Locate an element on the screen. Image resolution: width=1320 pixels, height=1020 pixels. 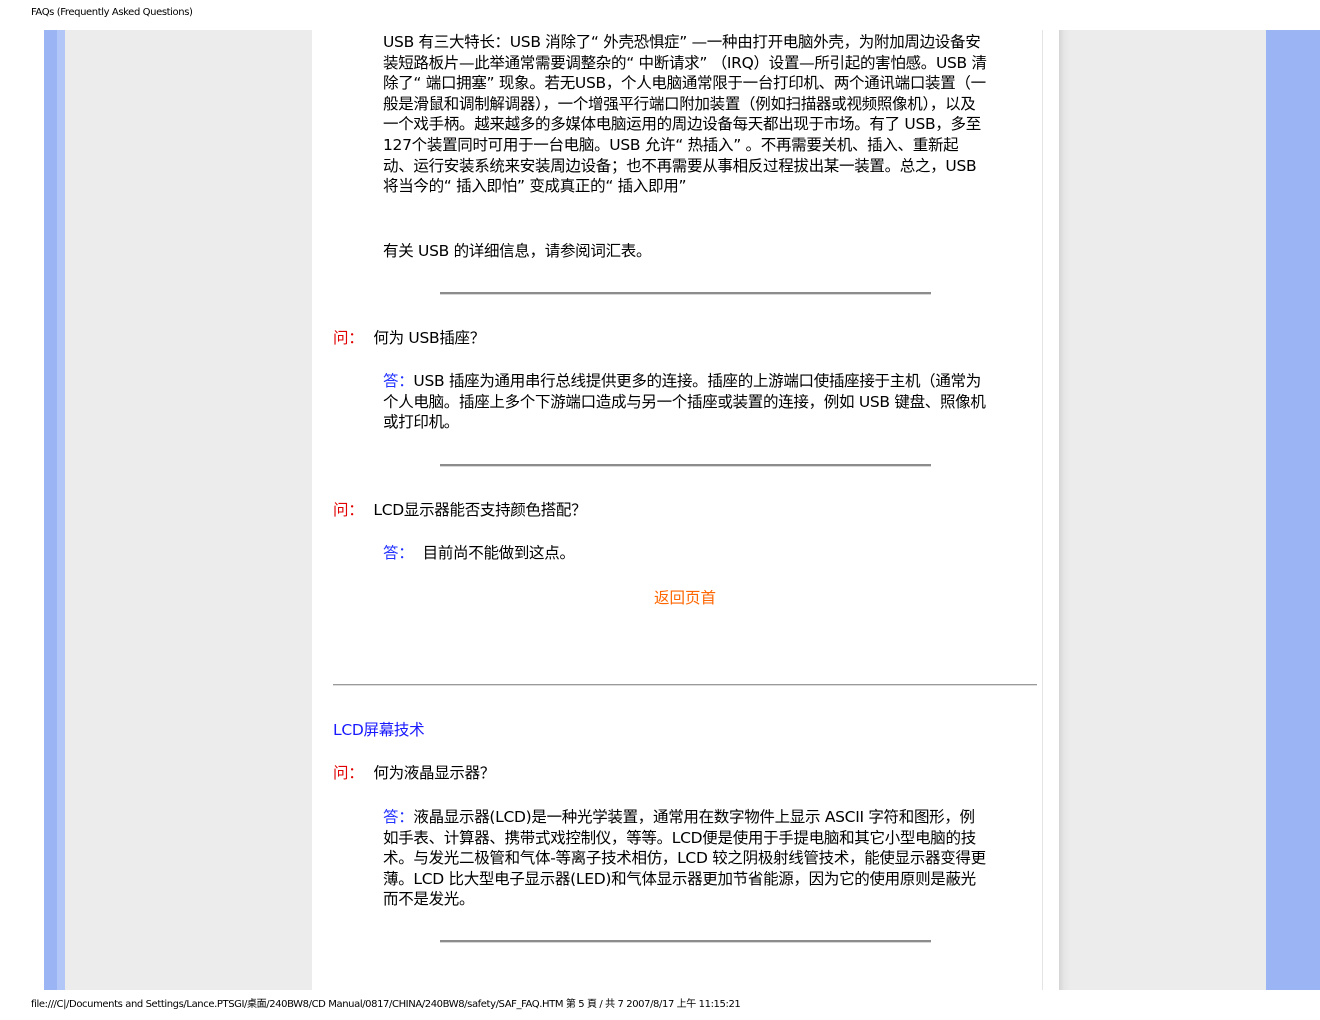
right-grey-panel is located at coordinates (1162, 510).